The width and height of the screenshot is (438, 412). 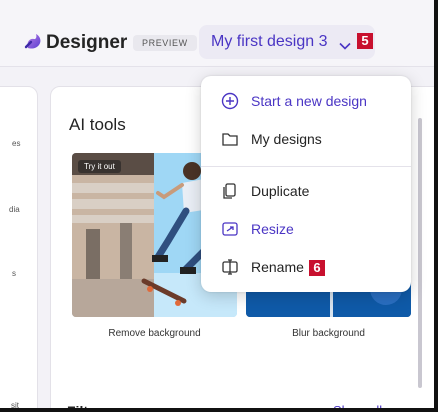 I want to click on menu-item-label: Duplicate, so click(x=280, y=191).